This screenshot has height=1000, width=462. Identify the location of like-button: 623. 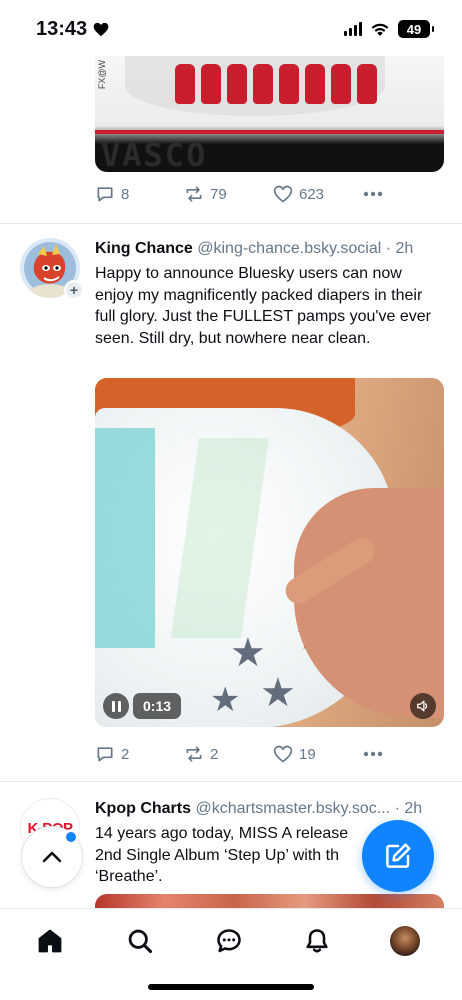
(298, 194).